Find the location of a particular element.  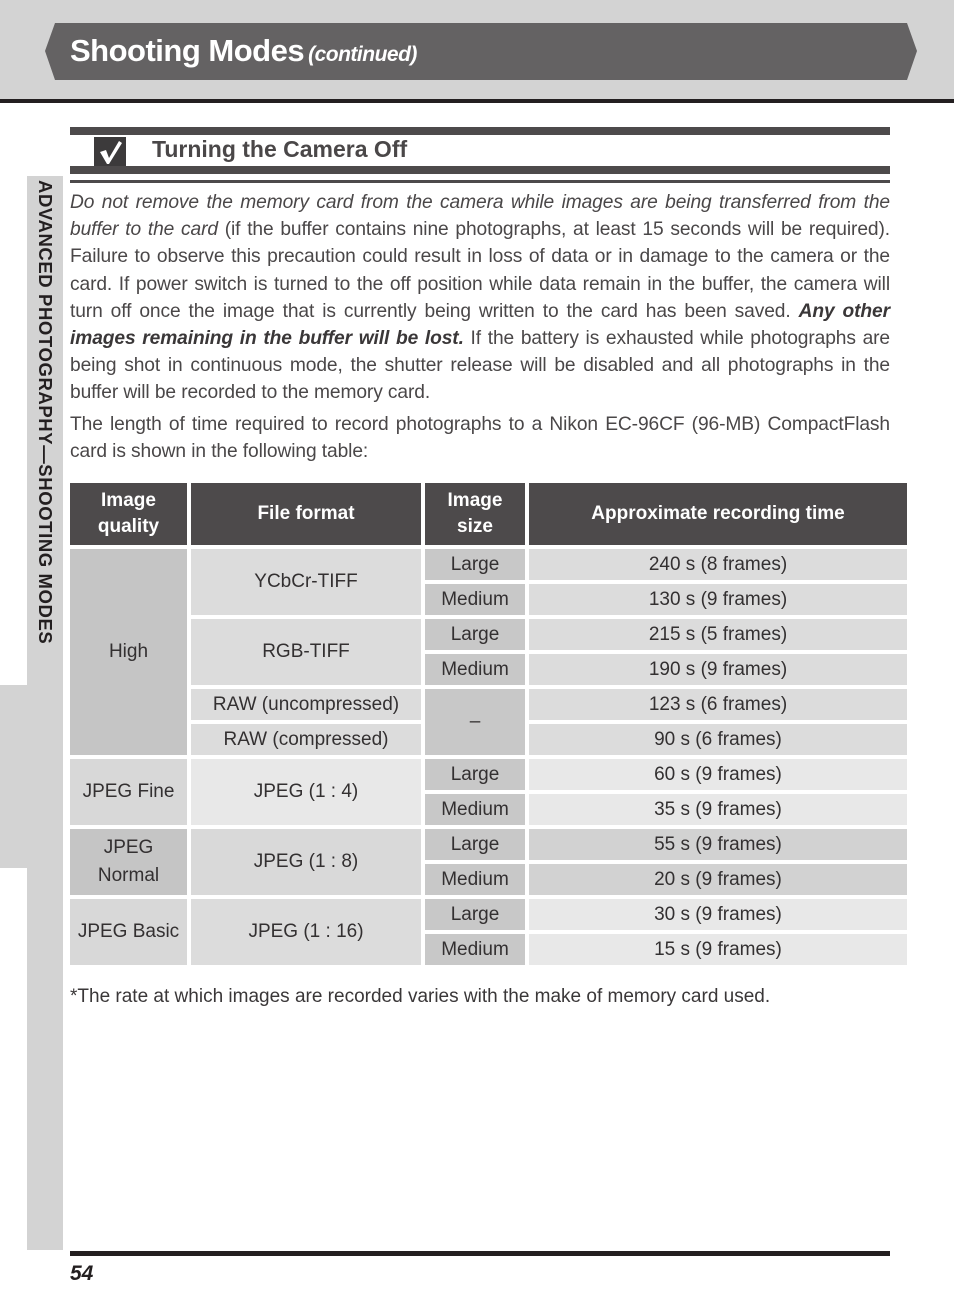

section-rule-bottom is located at coordinates (480, 181).